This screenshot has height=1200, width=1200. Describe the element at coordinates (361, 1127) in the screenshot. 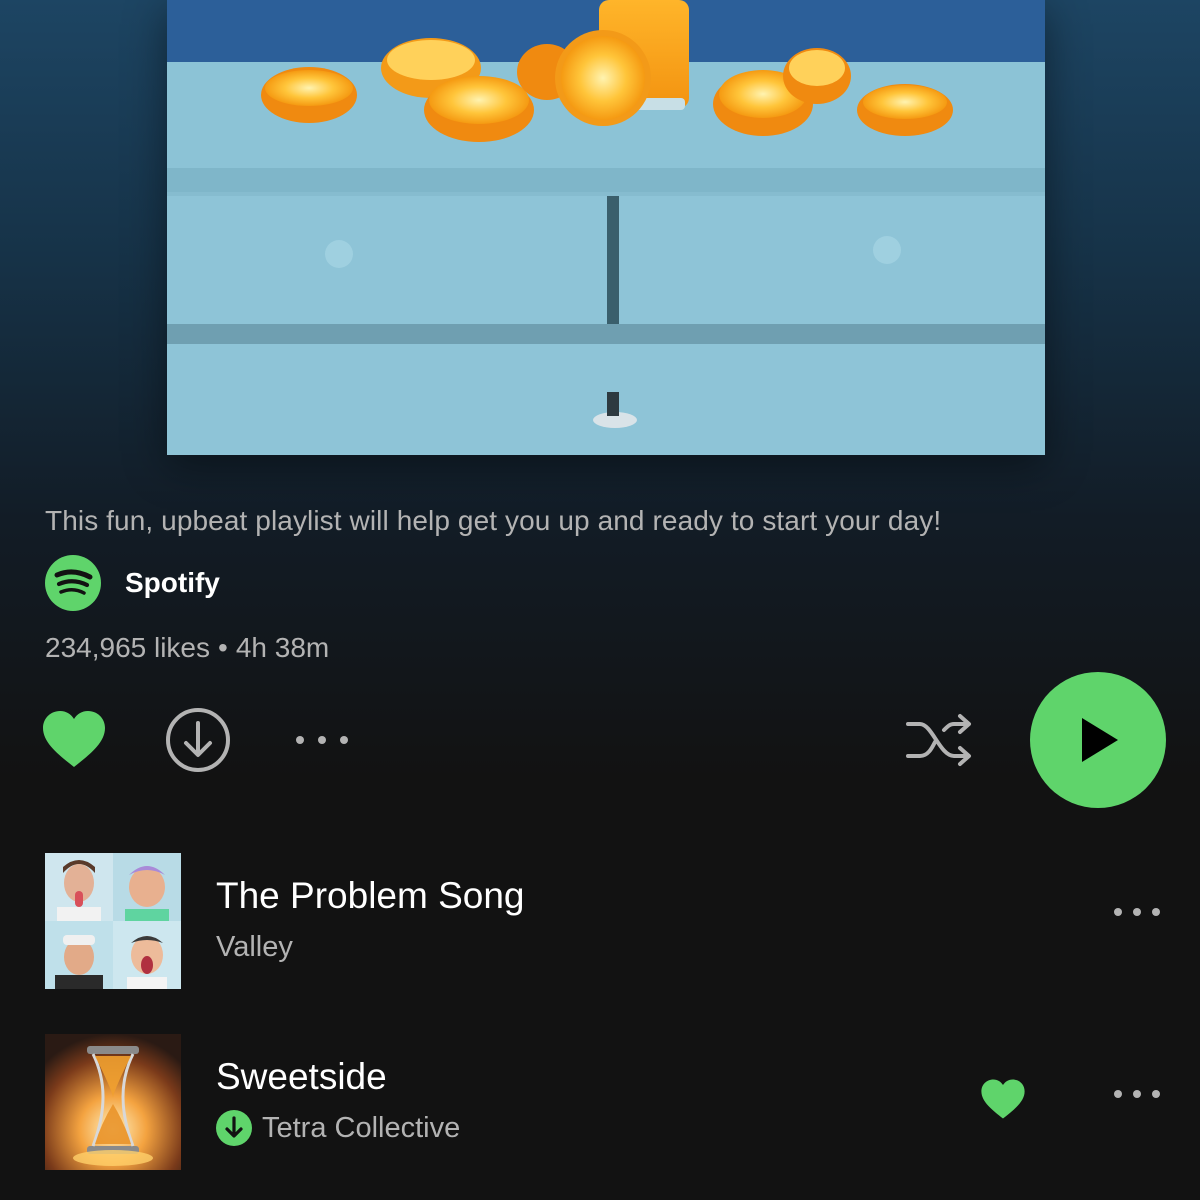

I see `track-artist-name: Tetra Collective` at that location.